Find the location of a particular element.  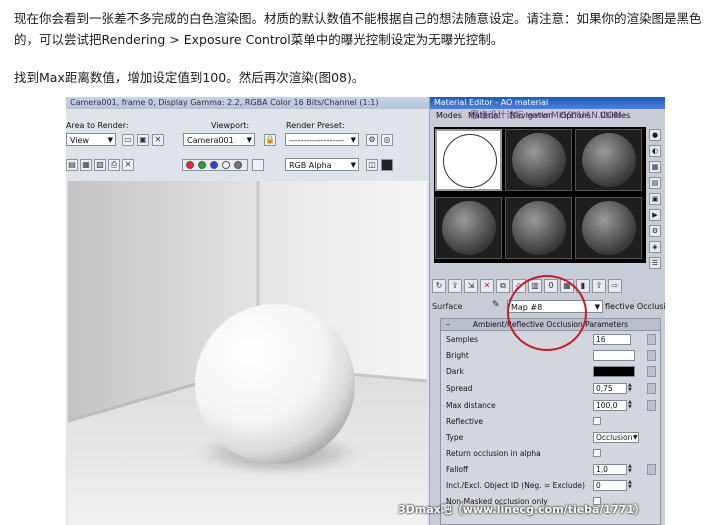

background-icon: ▦ is located at coordinates (655, 167).